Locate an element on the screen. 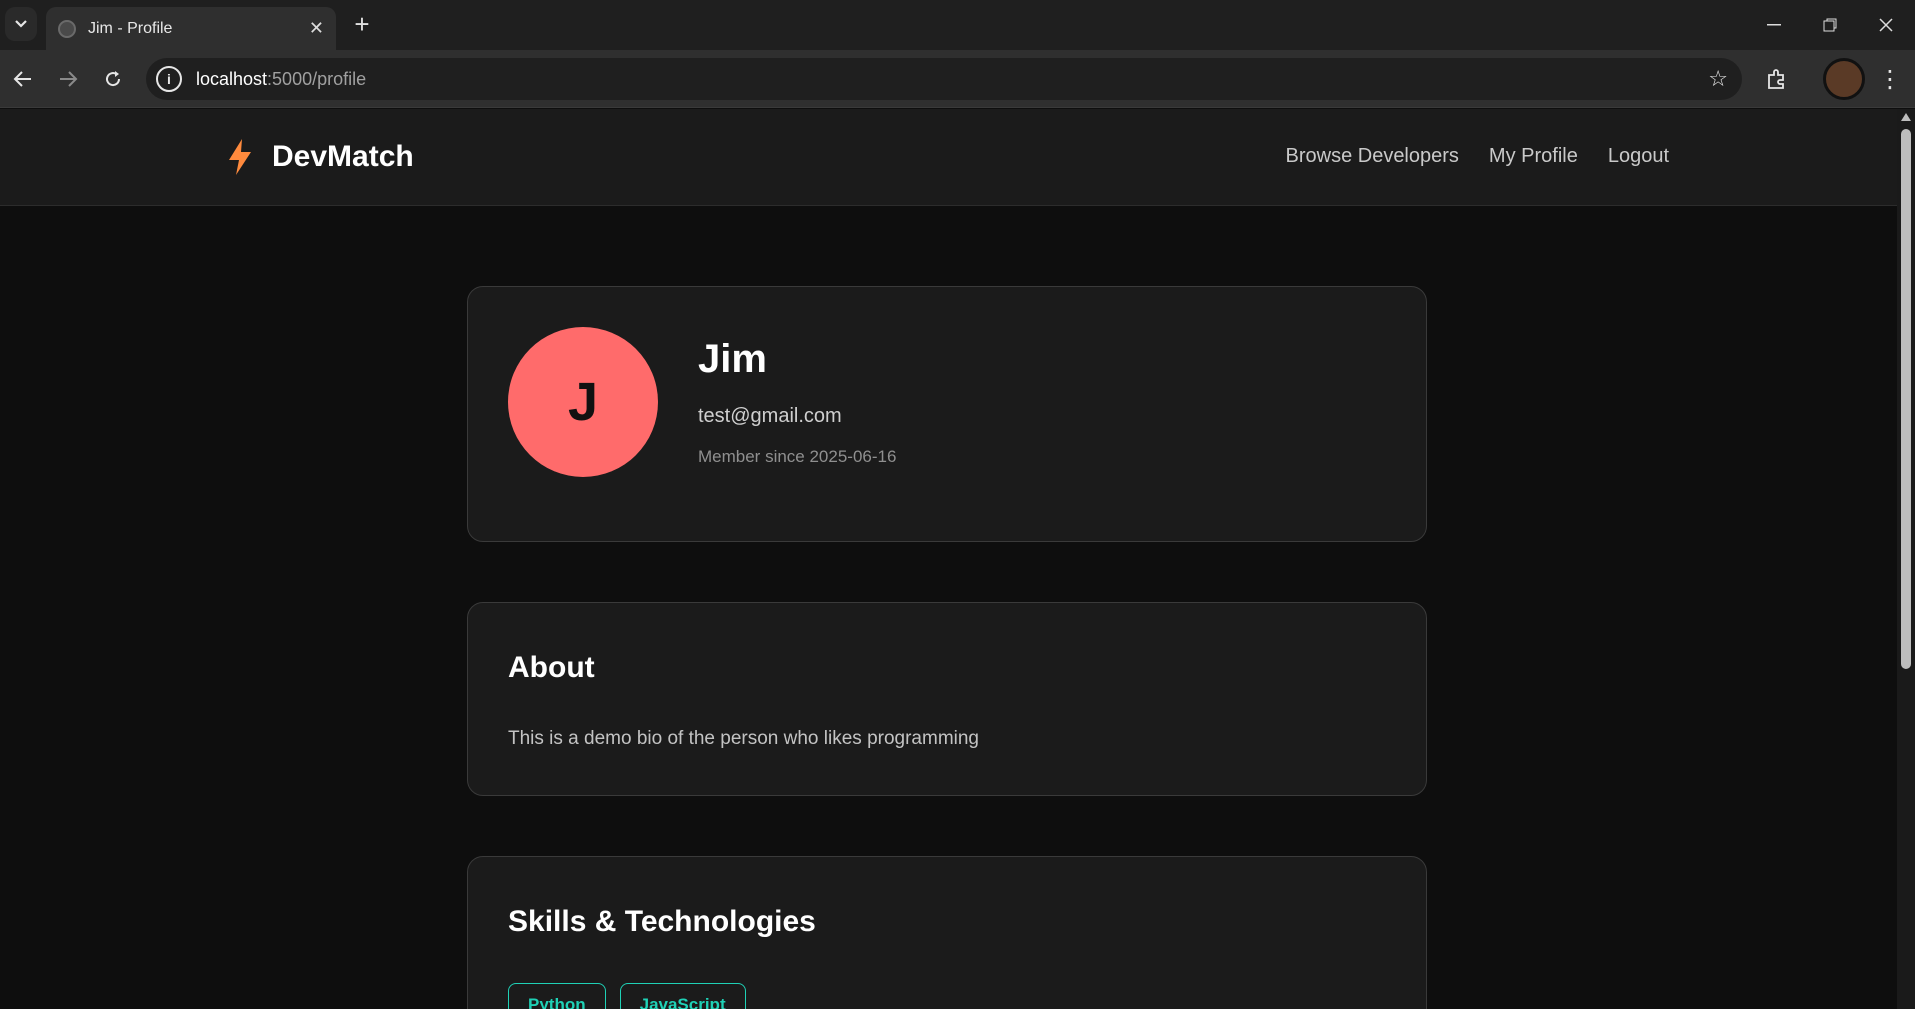  new-tab-button: + is located at coordinates (362, 24).